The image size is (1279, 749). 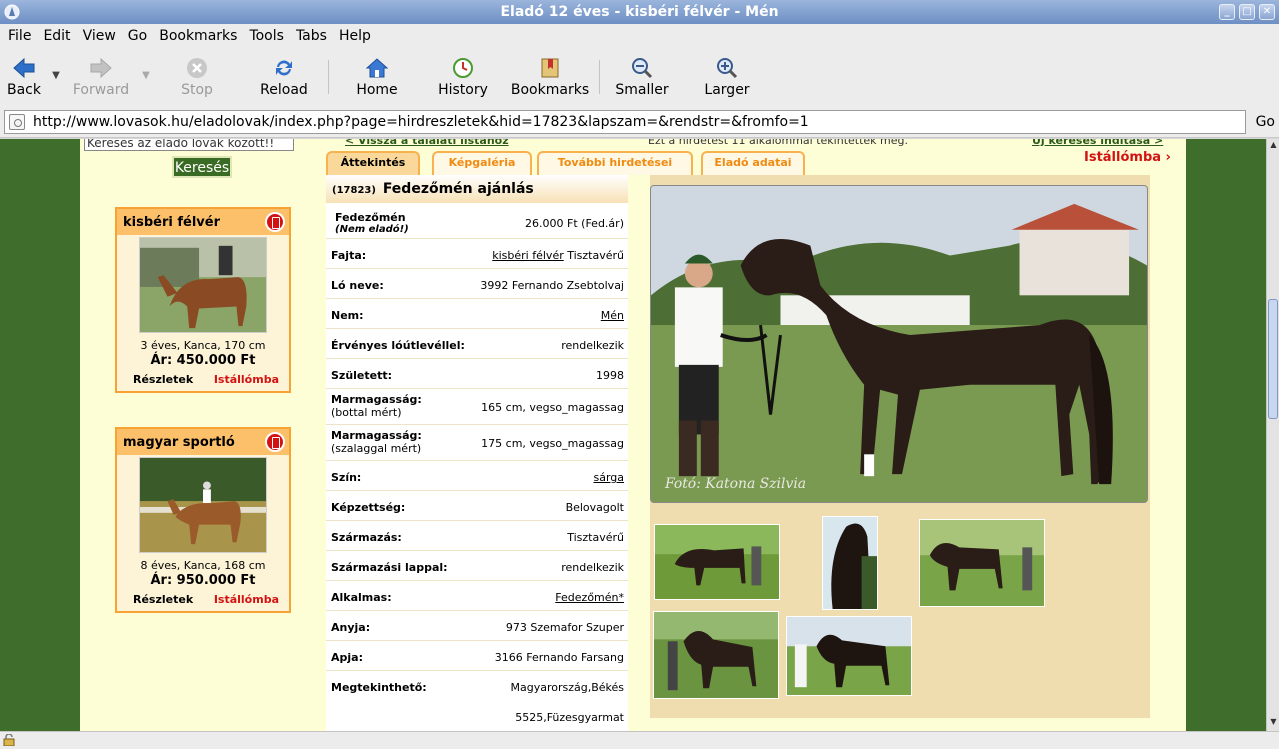 I want to click on add-to-stable-link: Istállómba ›, so click(x=1127, y=157).